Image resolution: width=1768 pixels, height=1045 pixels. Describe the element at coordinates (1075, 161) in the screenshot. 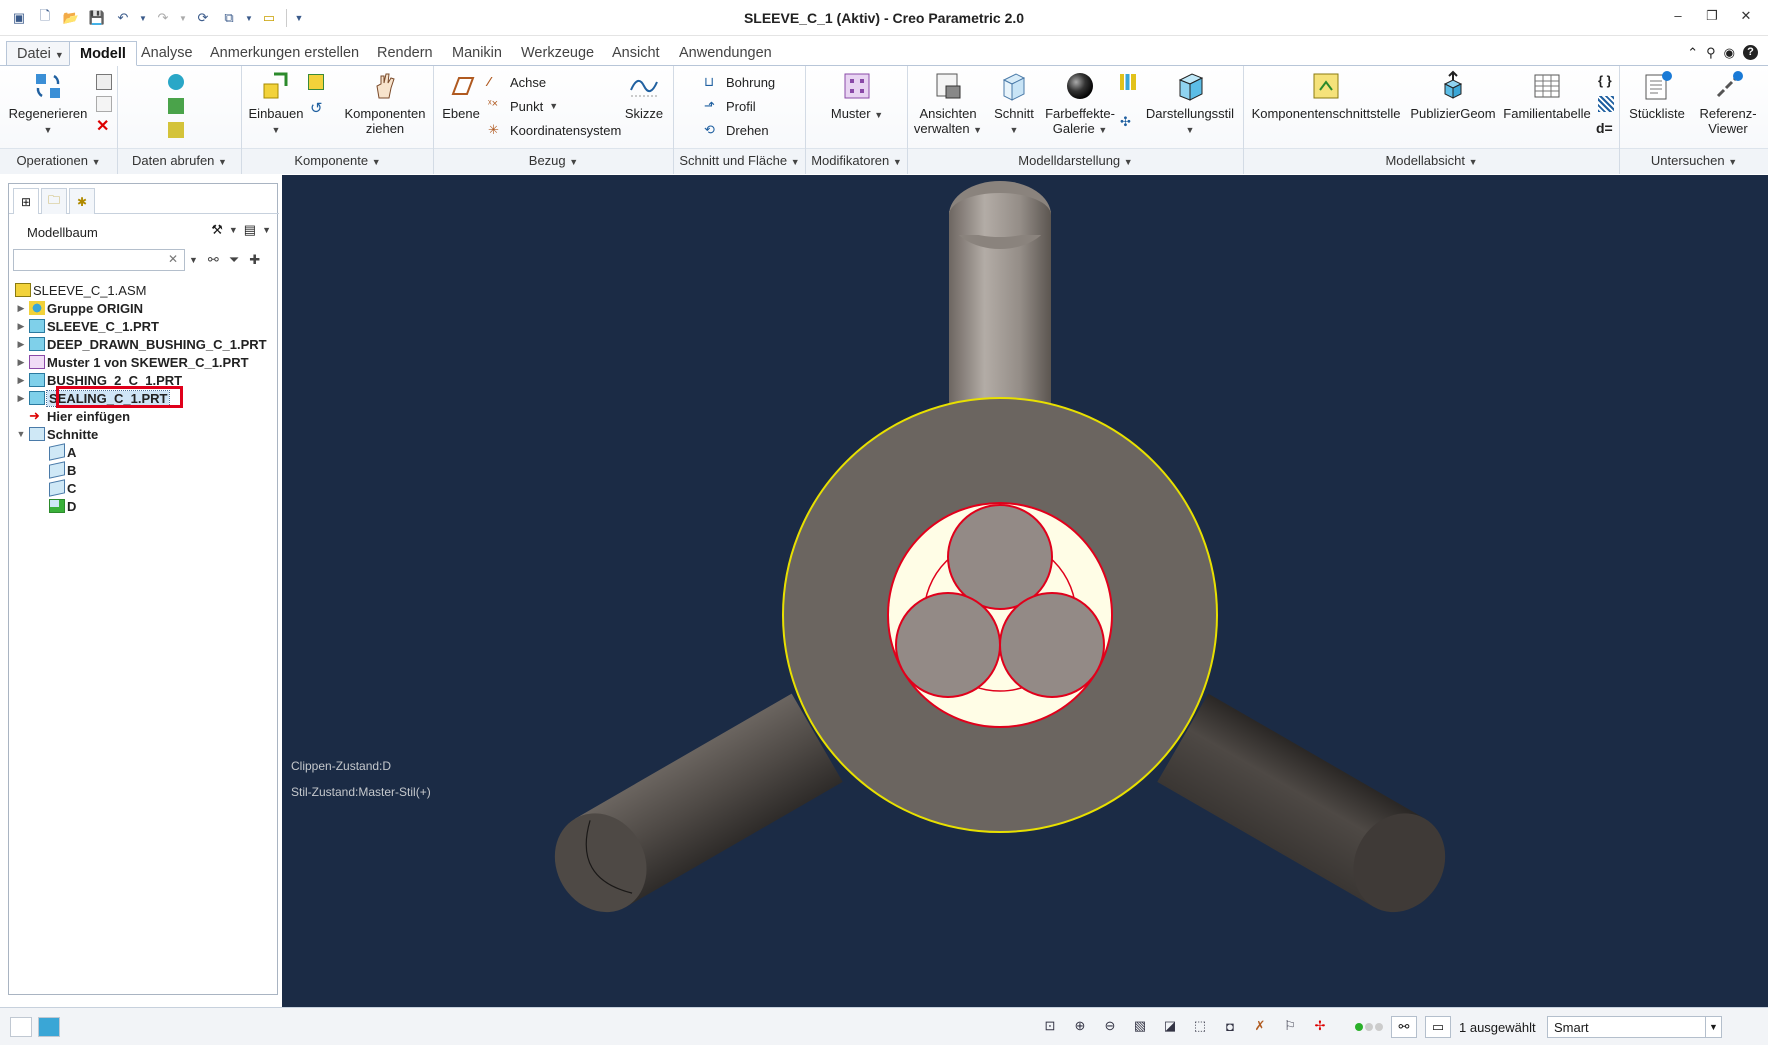

I see `group-label: Modelldarstellung ▼` at that location.